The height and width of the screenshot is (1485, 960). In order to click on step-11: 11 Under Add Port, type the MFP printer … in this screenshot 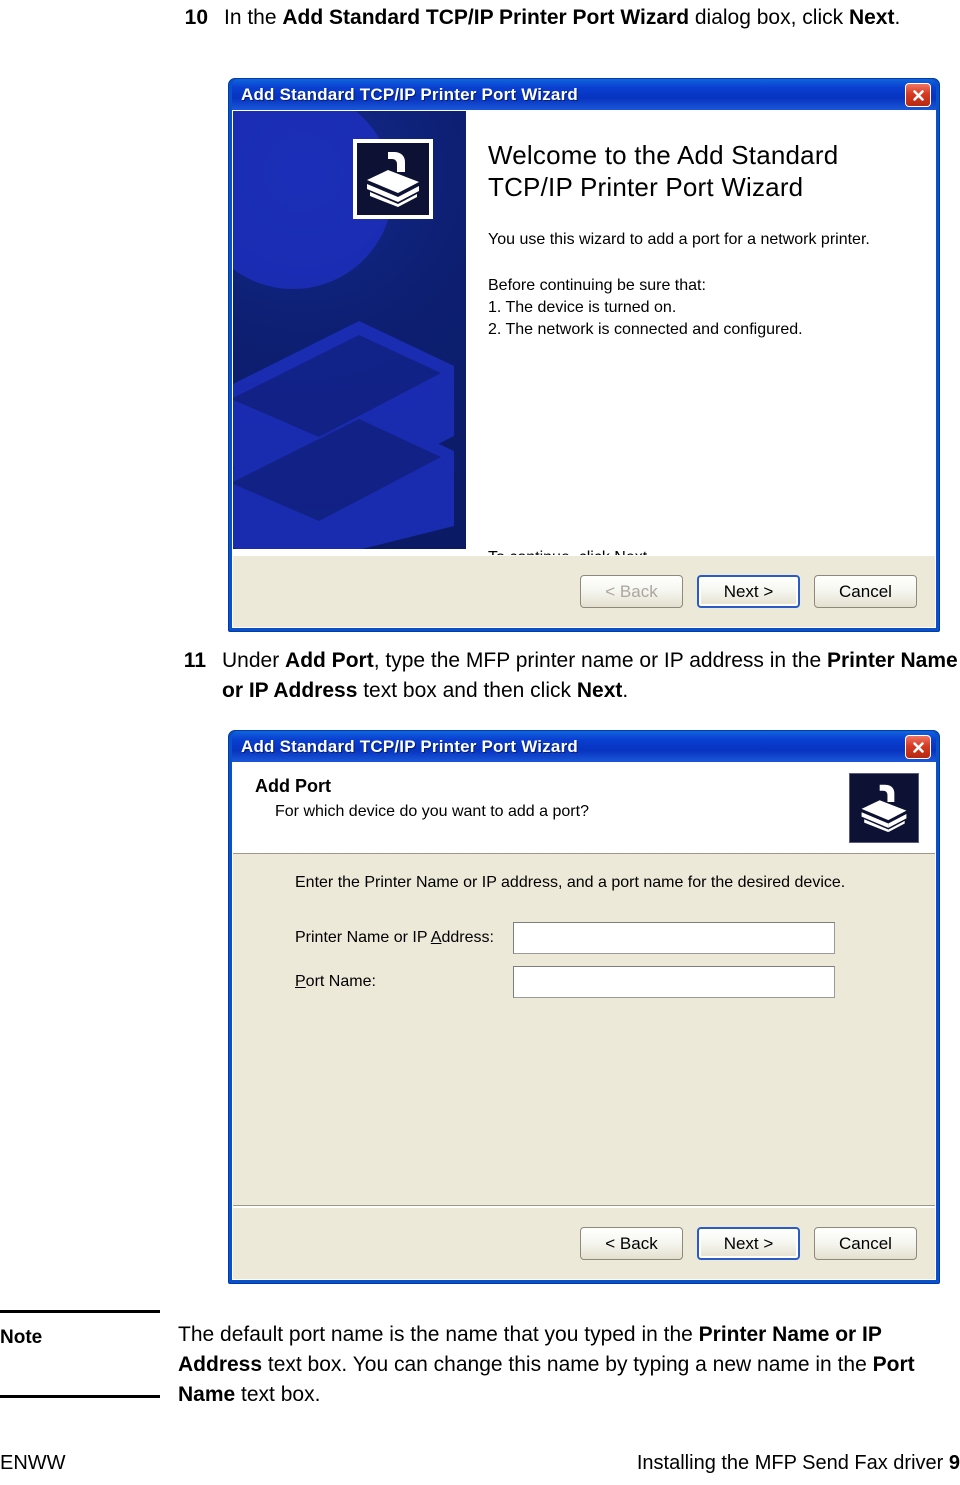, I will do `click(564, 676)`.